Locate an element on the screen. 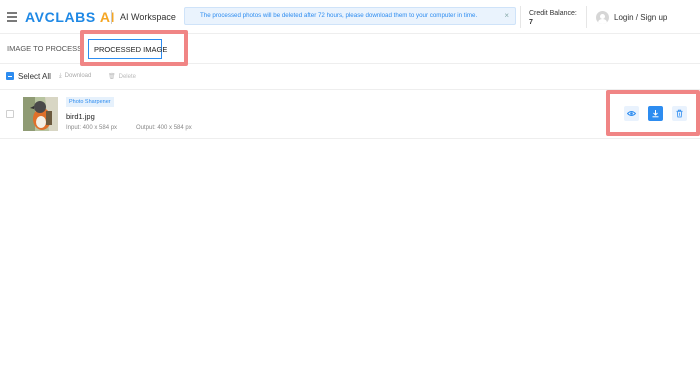  download-icon: ⤓ is located at coordinates (60, 76).